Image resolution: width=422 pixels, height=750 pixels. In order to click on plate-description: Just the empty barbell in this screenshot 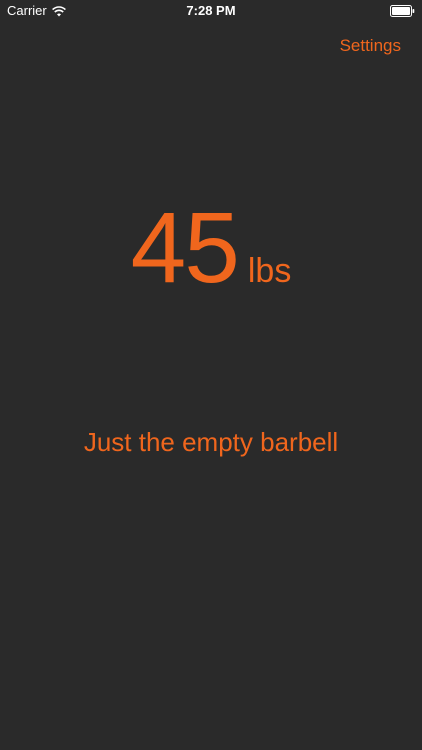, I will do `click(211, 442)`.